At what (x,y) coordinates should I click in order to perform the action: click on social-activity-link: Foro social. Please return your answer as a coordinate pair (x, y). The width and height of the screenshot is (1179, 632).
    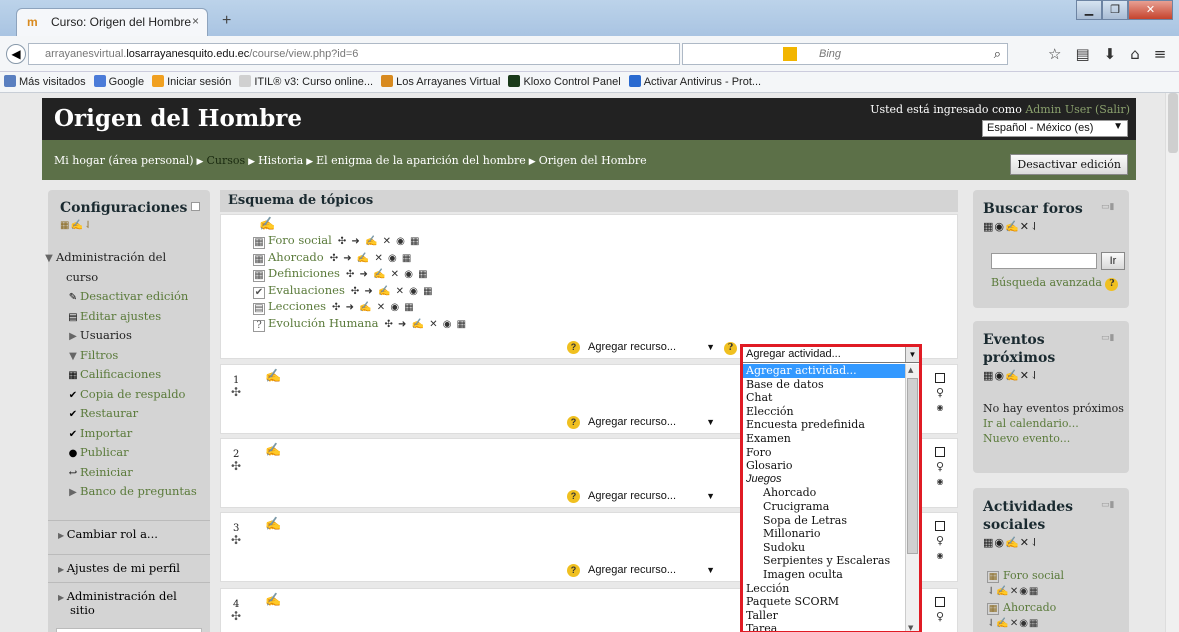
    Looking at the image, I should click on (1033, 575).